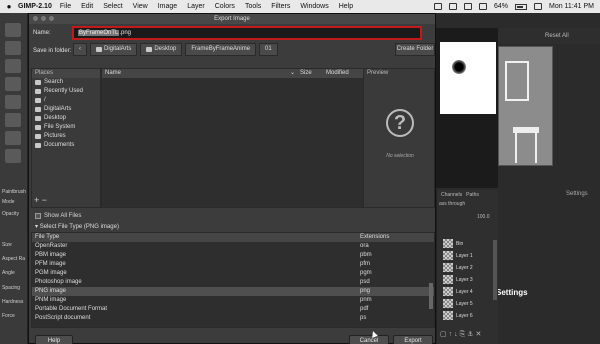 The width and height of the screenshot is (600, 344). What do you see at coordinates (461, 334) in the screenshot?
I see `layers-footer-icons: ▢↑↓⎘⚓✕` at bounding box center [461, 334].